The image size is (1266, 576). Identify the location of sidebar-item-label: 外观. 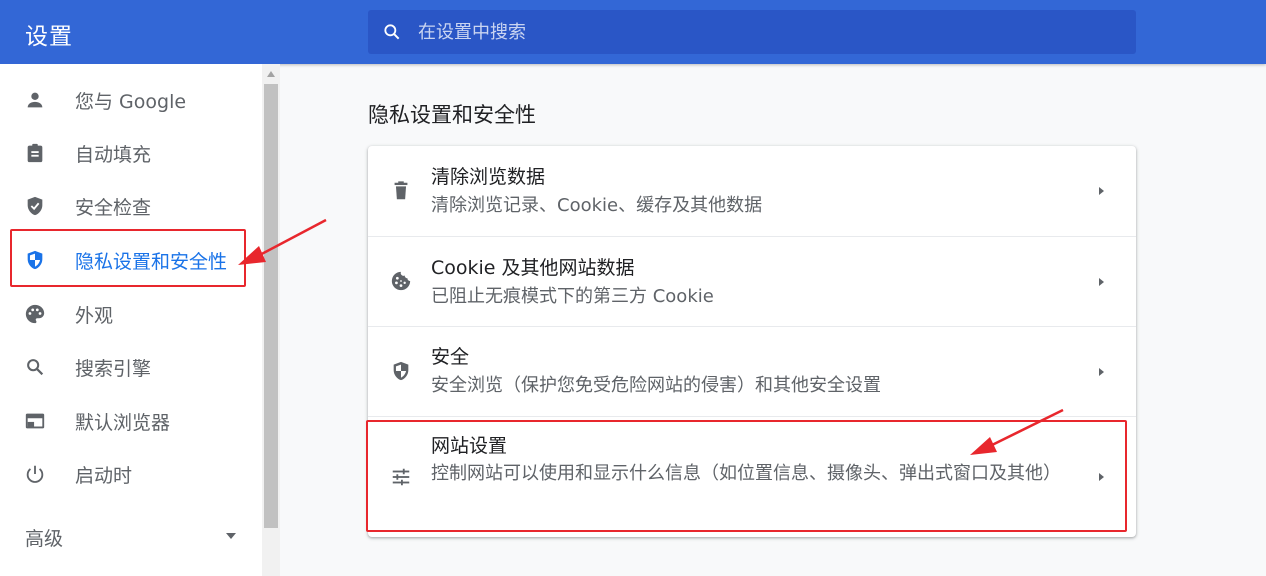
(94, 316).